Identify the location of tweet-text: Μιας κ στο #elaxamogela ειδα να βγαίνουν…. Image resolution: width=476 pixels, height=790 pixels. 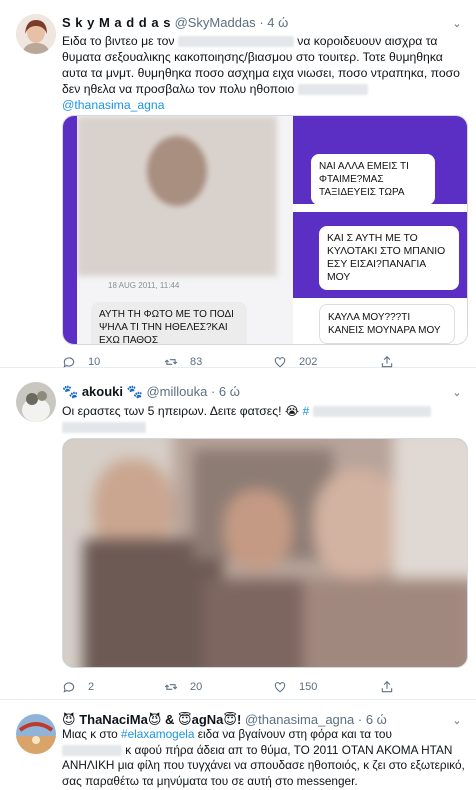
(265, 758).